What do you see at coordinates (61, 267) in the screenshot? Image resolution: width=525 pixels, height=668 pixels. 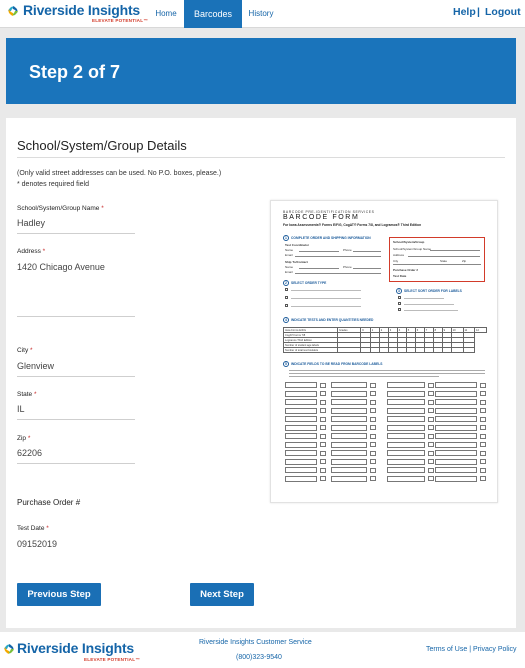 I see `address-field: 1420 Chicago Avenue` at bounding box center [61, 267].